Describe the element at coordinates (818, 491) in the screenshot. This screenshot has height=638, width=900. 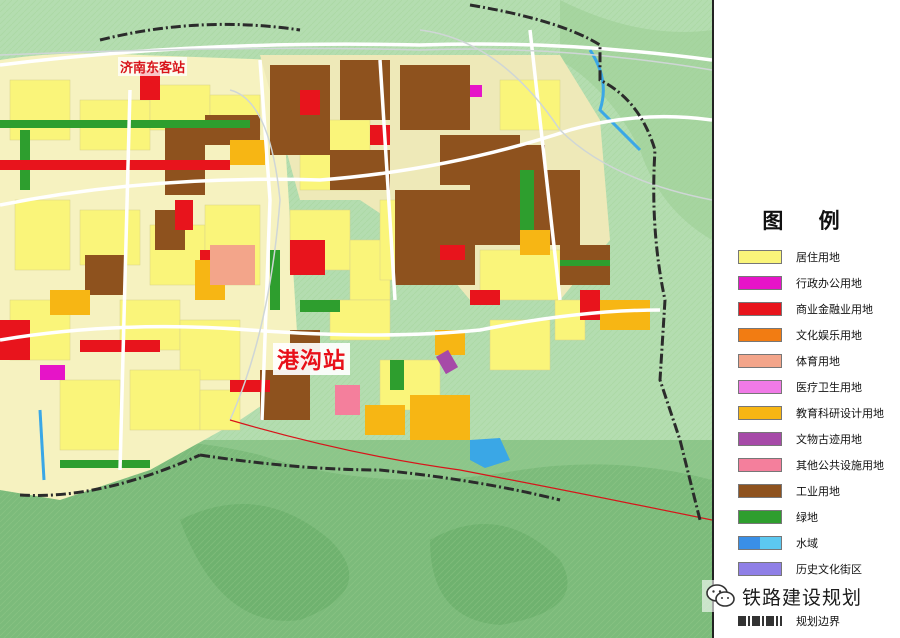
I see `legend-label-industrial: 工业用地` at that location.